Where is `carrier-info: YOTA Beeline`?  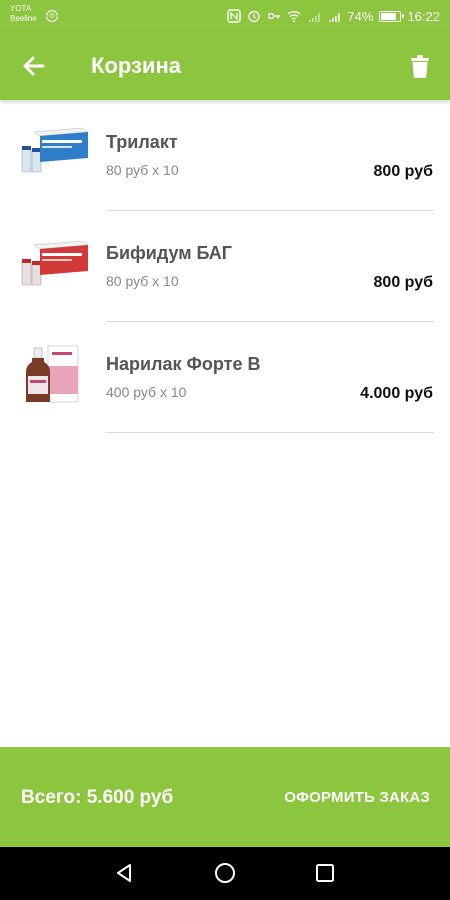
carrier-info: YOTA Beeline is located at coordinates (23, 14).